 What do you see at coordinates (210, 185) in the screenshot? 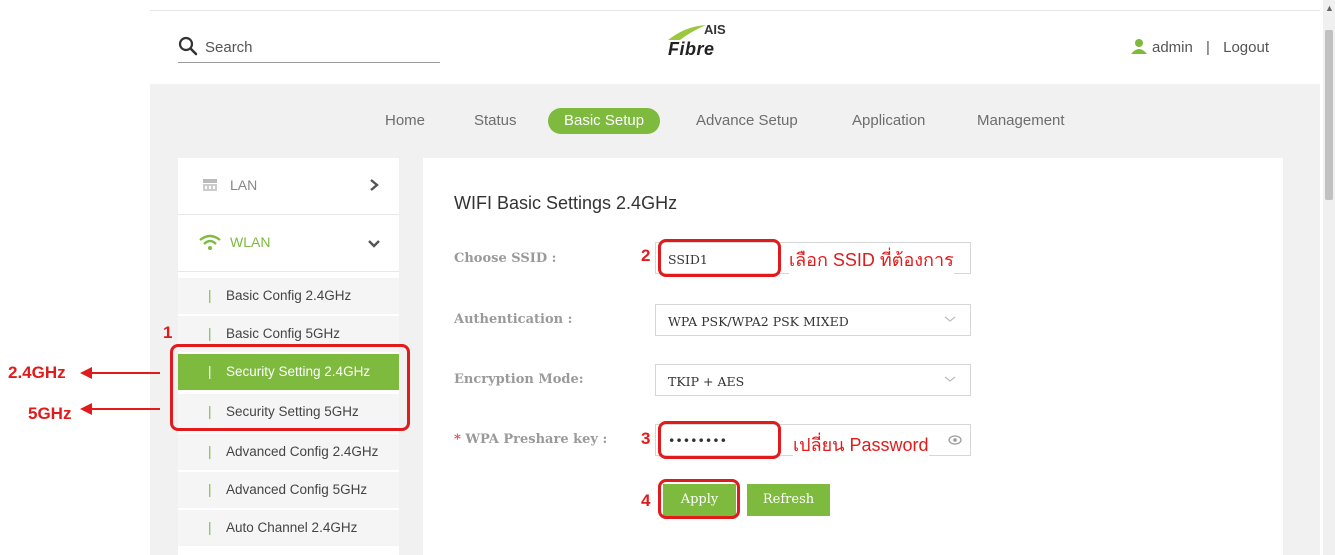
I see `lan-icon` at bounding box center [210, 185].